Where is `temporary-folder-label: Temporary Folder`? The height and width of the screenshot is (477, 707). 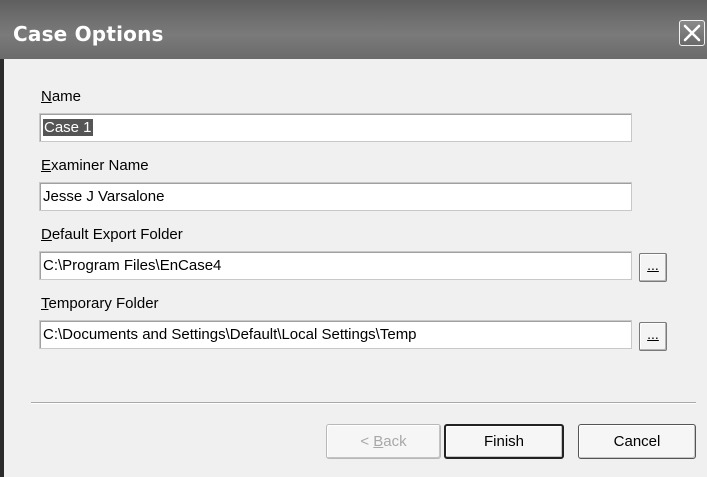 temporary-folder-label: Temporary Folder is located at coordinates (100, 303).